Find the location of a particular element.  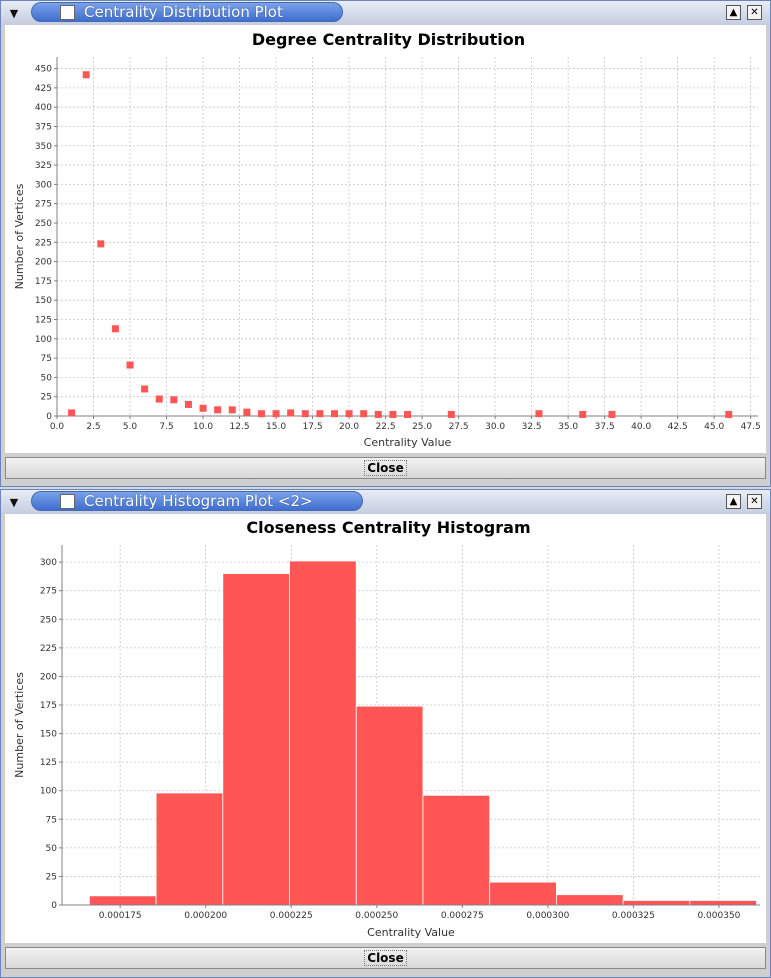

y-tick-label: 50 is located at coordinates (52, 849).